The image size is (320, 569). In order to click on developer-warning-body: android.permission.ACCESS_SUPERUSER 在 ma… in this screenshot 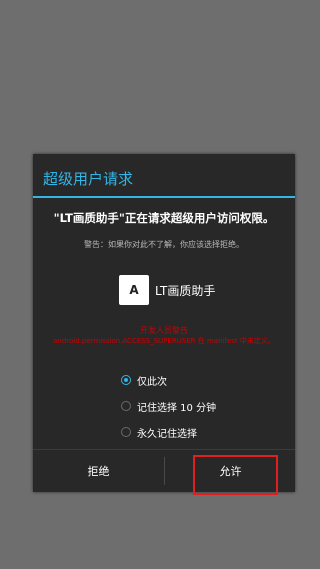, I will do `click(164, 341)`.